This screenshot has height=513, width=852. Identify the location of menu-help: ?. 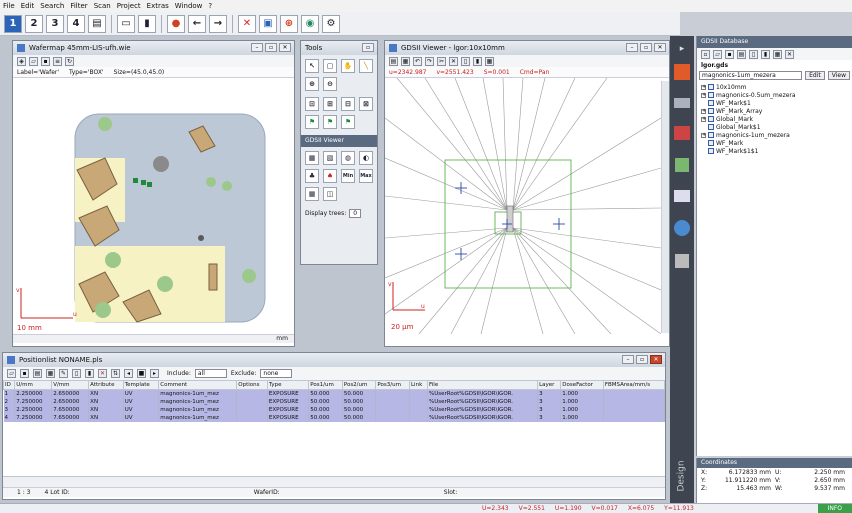
(210, 6).